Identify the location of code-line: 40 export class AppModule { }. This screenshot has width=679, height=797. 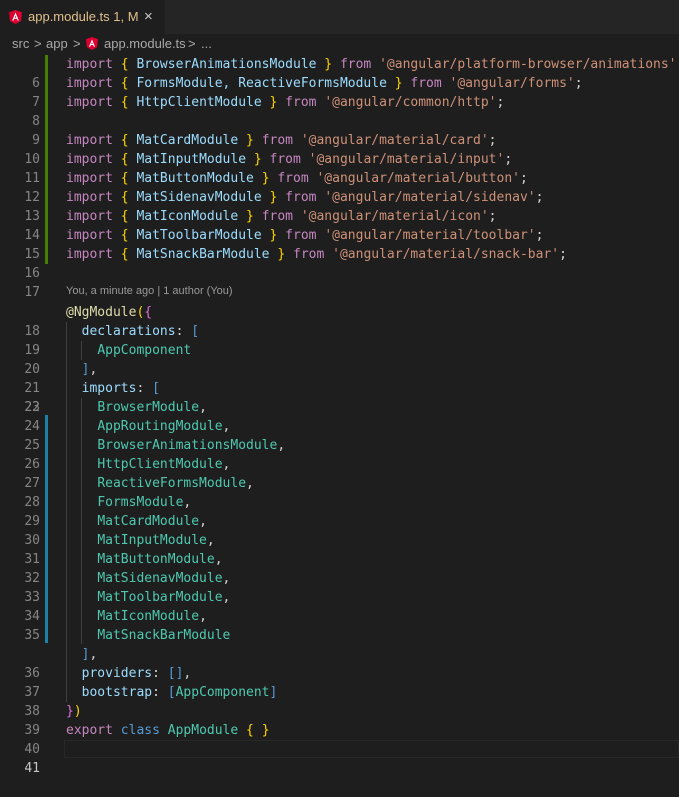
(147, 740).